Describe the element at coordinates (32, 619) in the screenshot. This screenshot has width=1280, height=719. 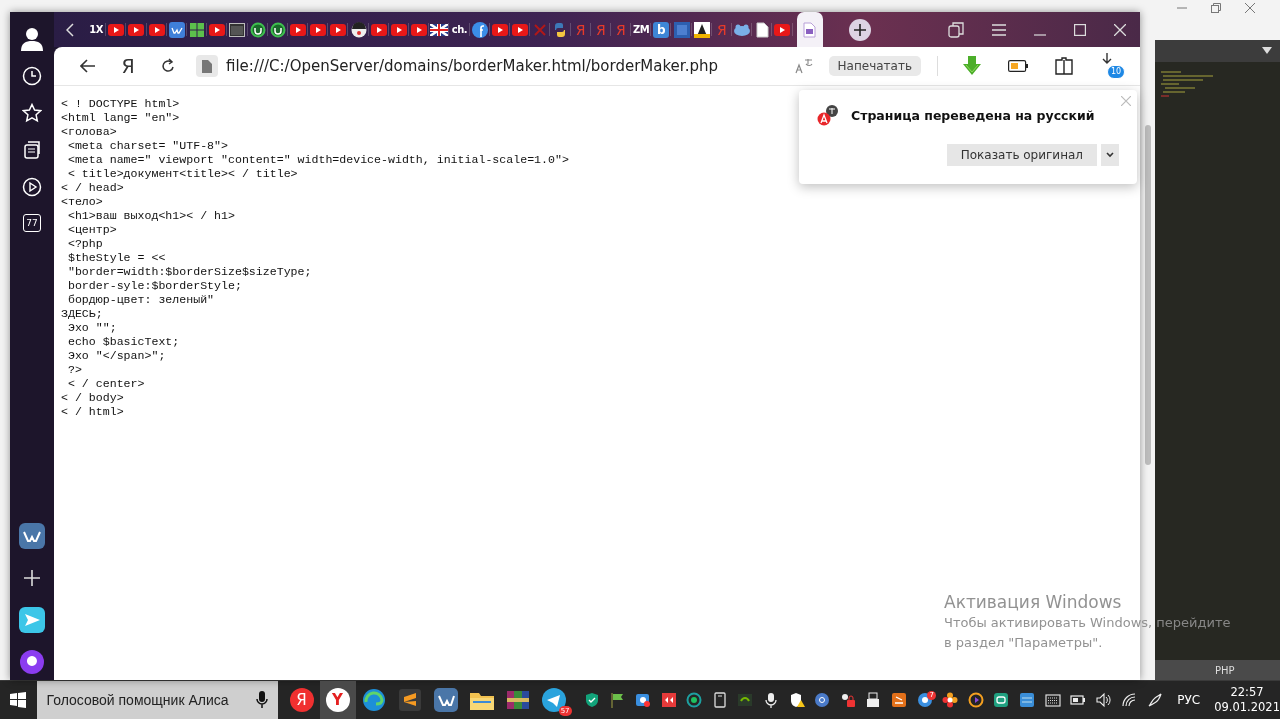
I see `send-icon` at that location.